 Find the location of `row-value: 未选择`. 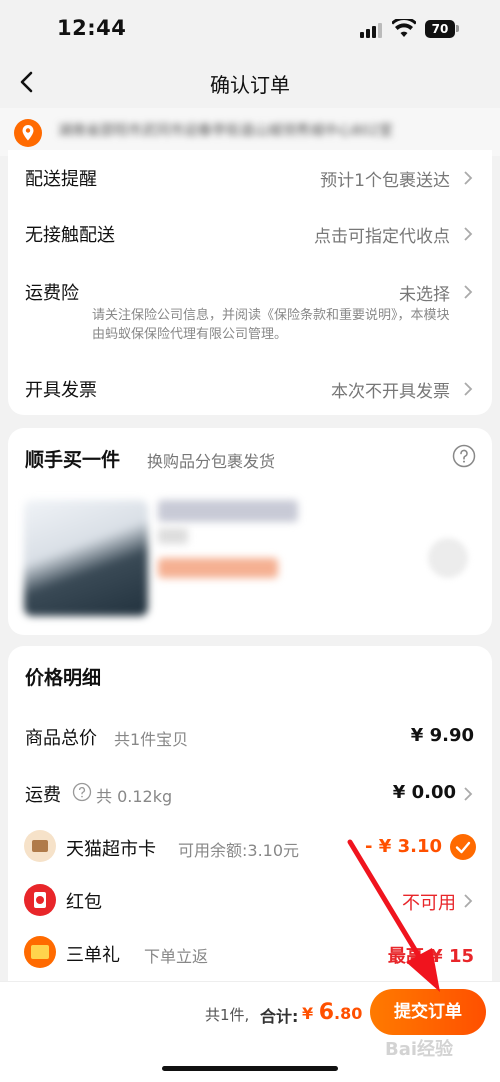

row-value: 未选择 is located at coordinates (424, 295).